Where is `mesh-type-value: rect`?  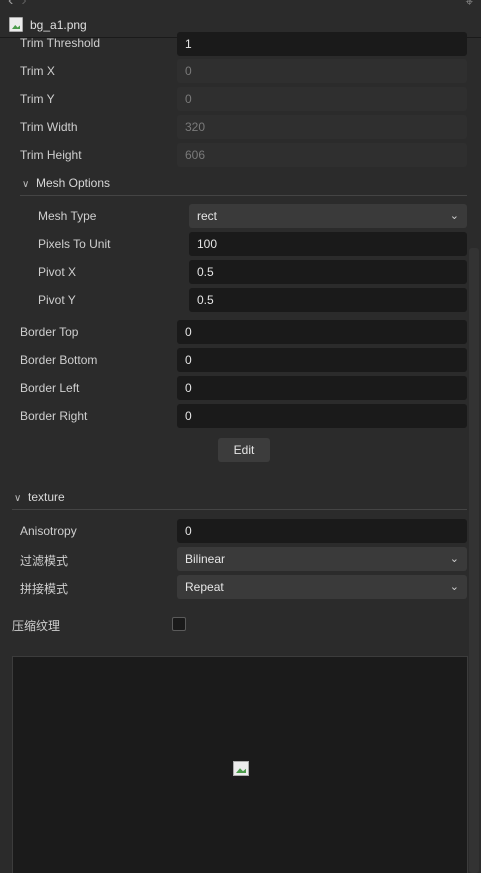
mesh-type-value: rect is located at coordinates (207, 216).